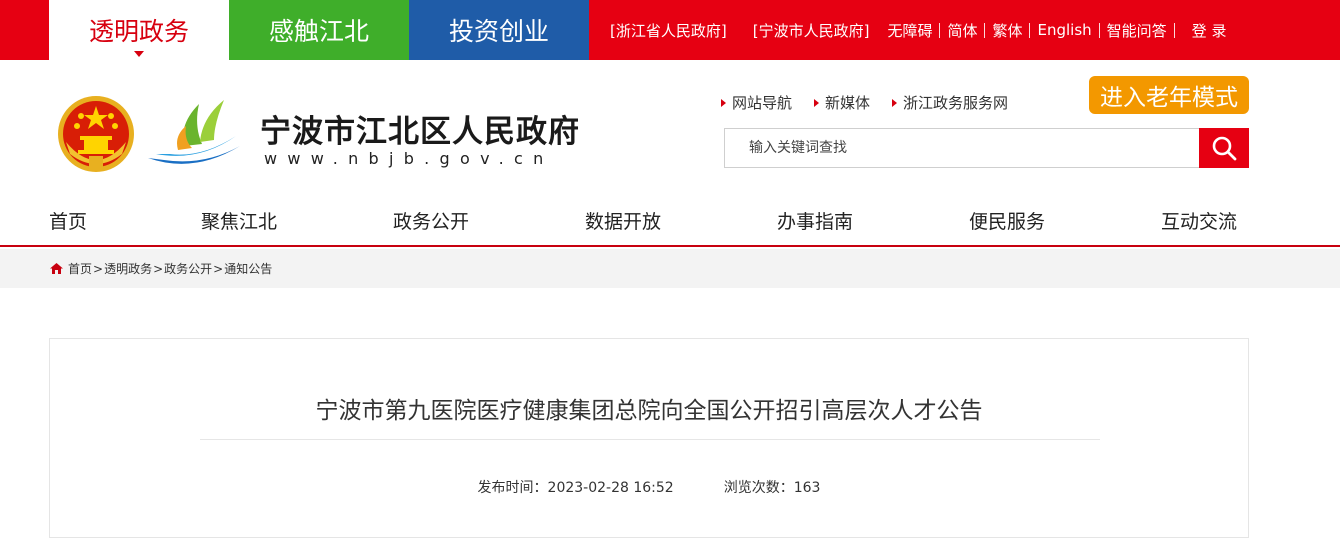 The image size is (1340, 538). I want to click on link-label: 新媒体, so click(848, 103).